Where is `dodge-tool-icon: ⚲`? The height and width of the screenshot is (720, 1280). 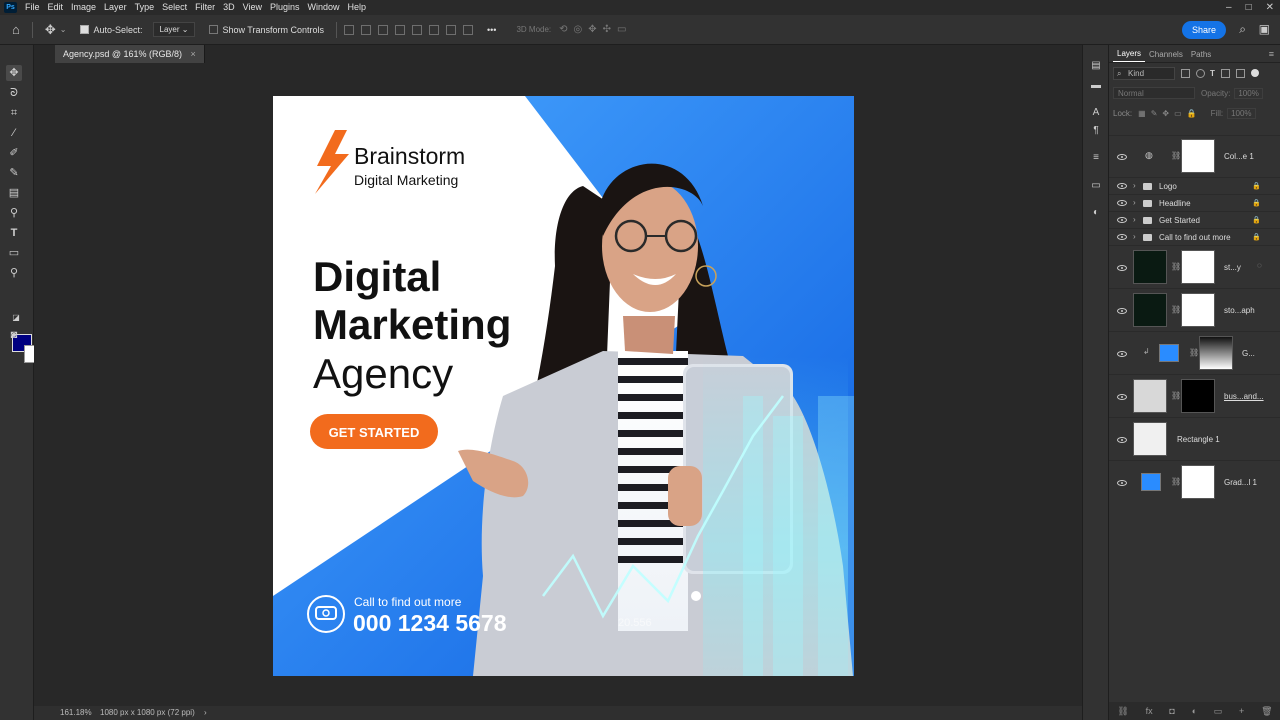
dodge-tool-icon: ⚲ is located at coordinates (14, 213).